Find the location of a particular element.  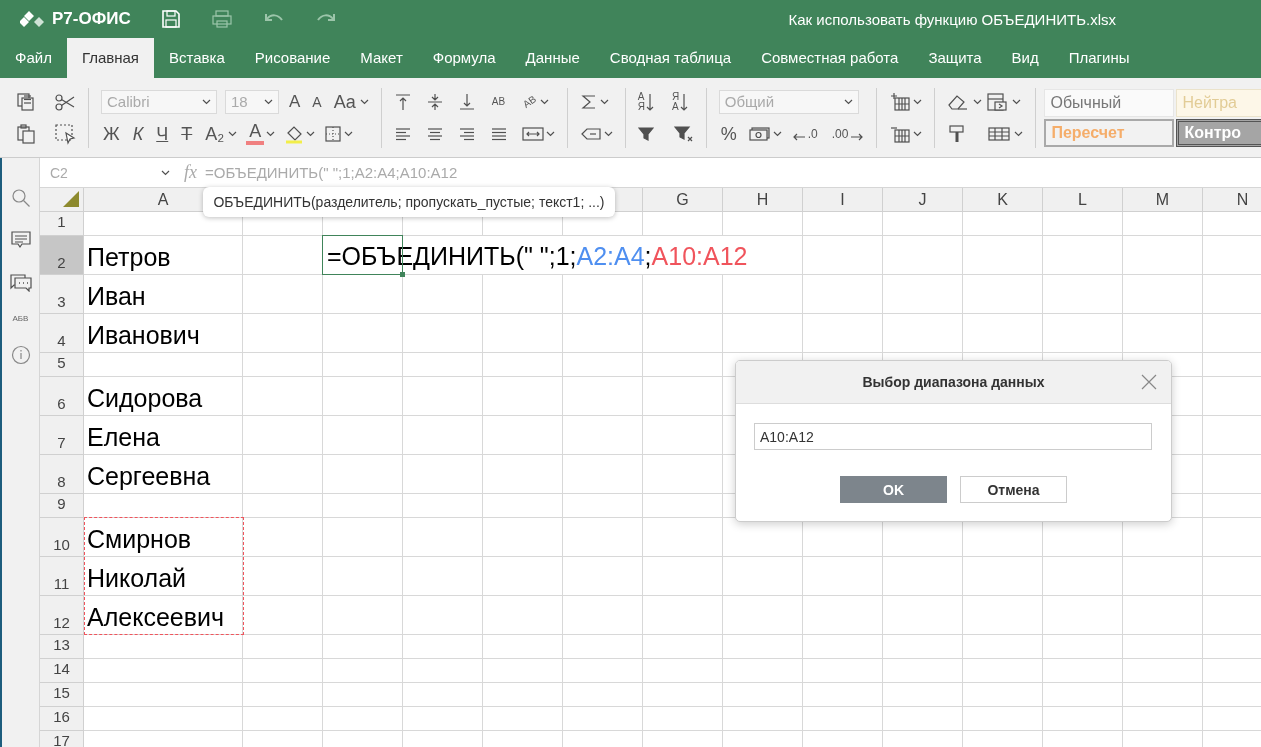

table-icon is located at coordinates (999, 133).